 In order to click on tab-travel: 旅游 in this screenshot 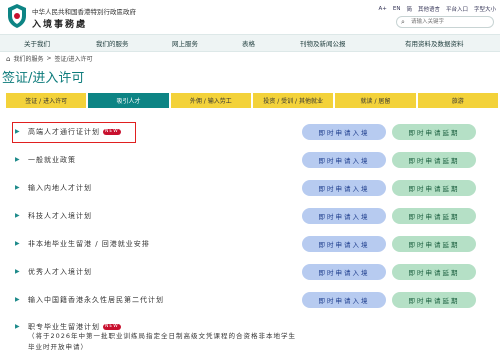, I will do `click(457, 100)`.